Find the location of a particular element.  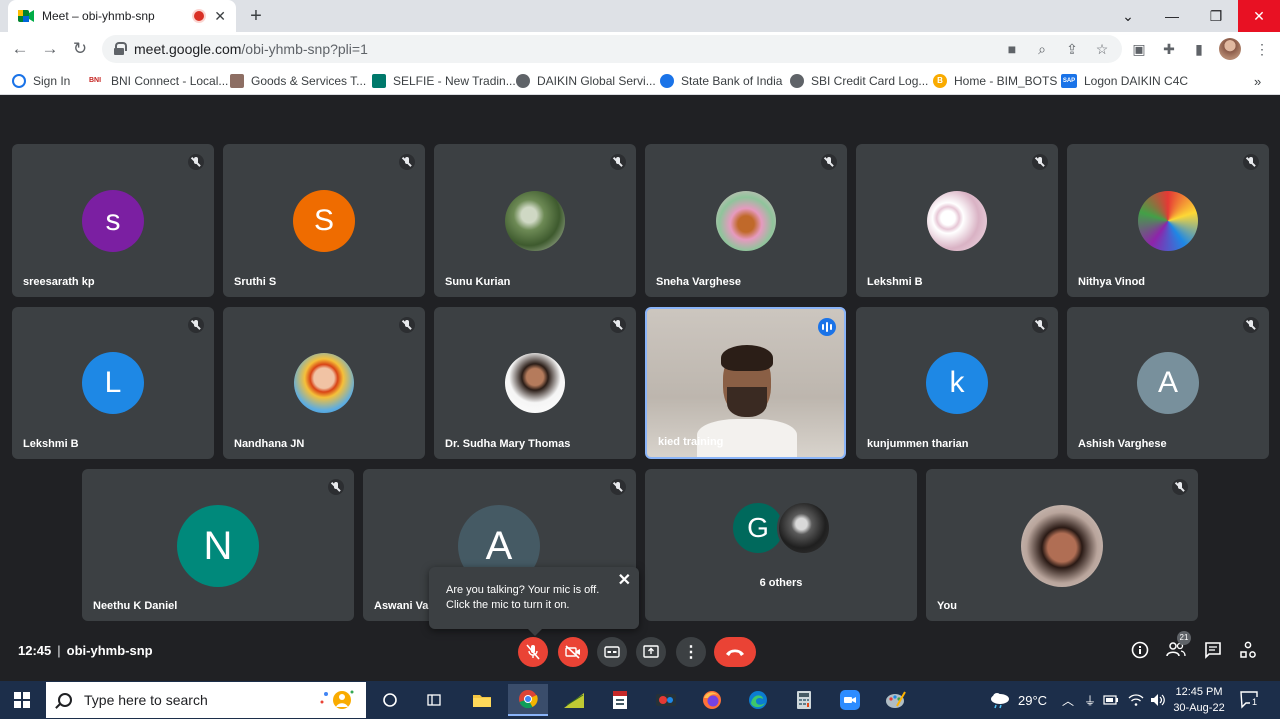

extensions-puzzle-icon: ✚ is located at coordinates (1169, 49).